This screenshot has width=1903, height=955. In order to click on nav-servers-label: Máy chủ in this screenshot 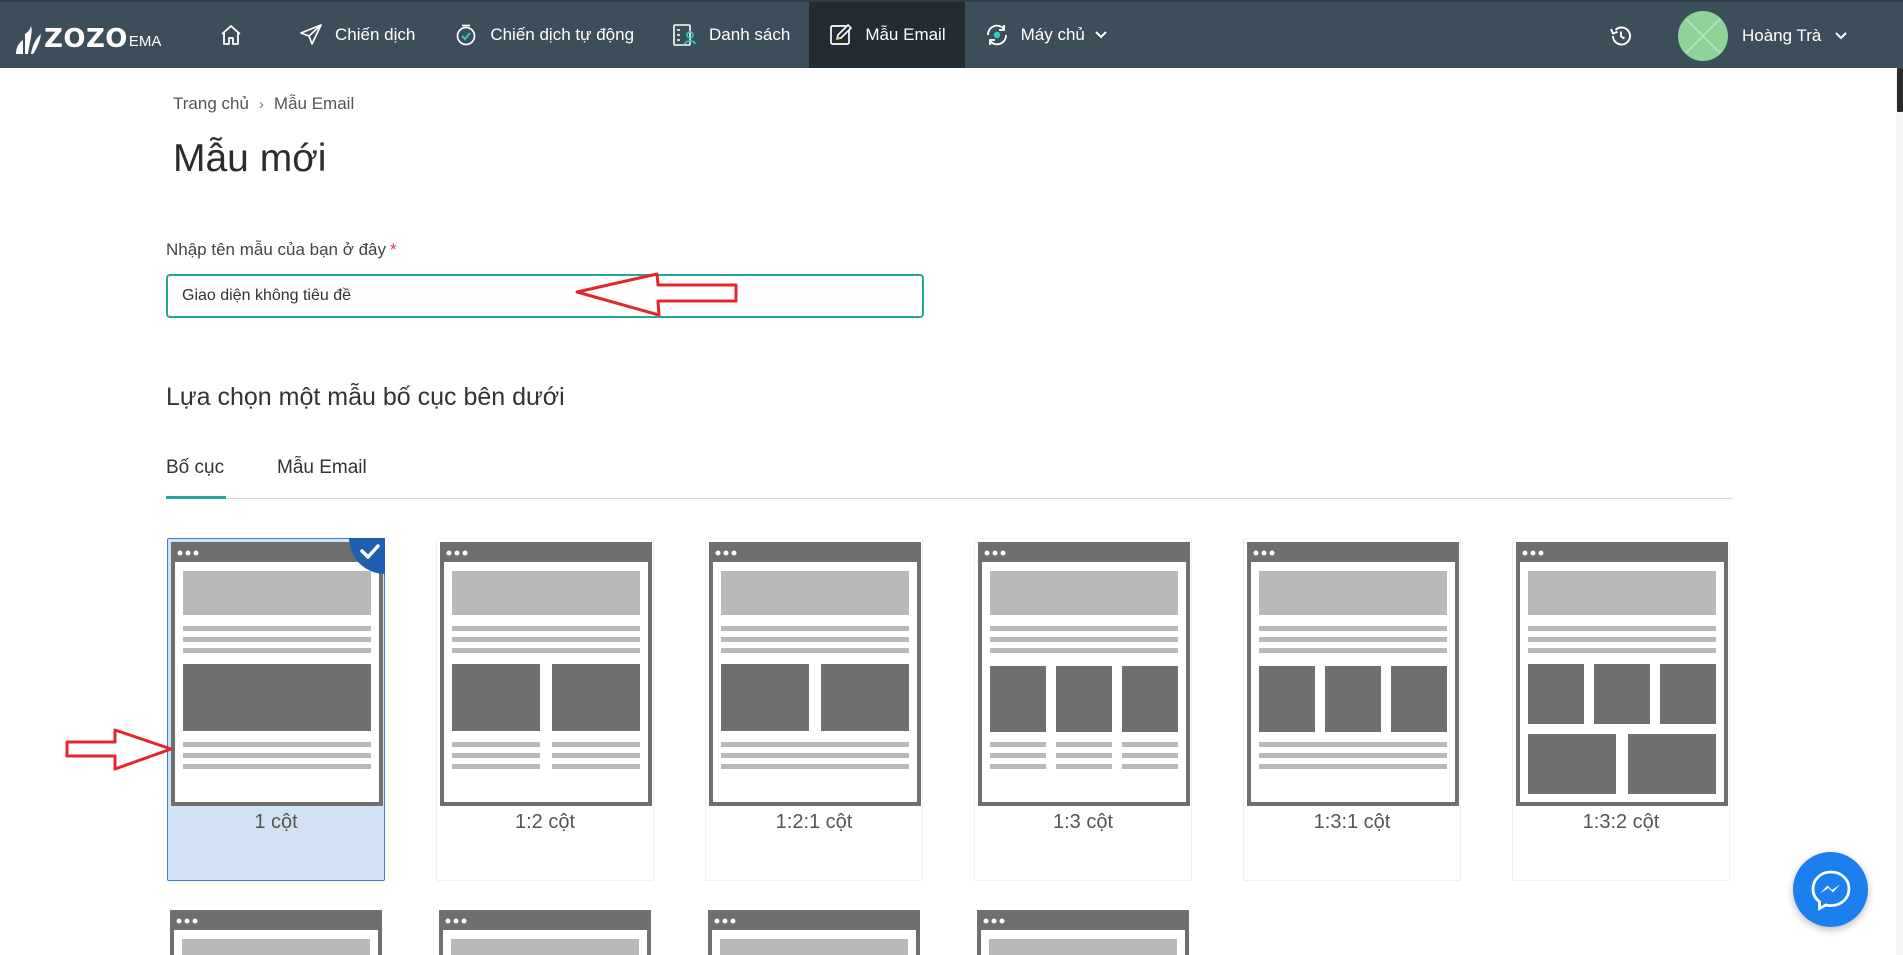, I will do `click(1052, 34)`.